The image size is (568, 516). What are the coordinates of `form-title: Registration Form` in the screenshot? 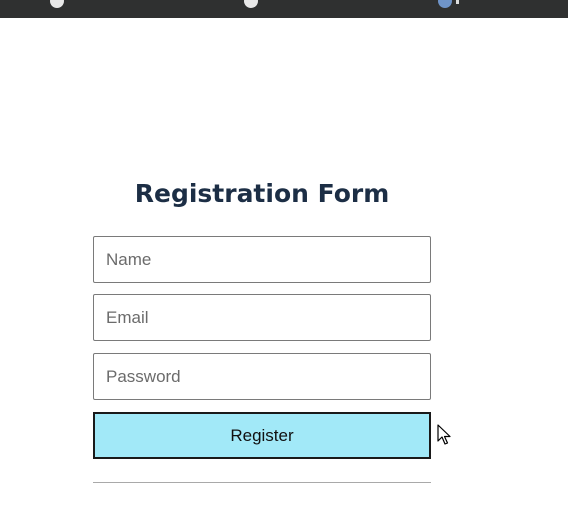 It's located at (262, 193).